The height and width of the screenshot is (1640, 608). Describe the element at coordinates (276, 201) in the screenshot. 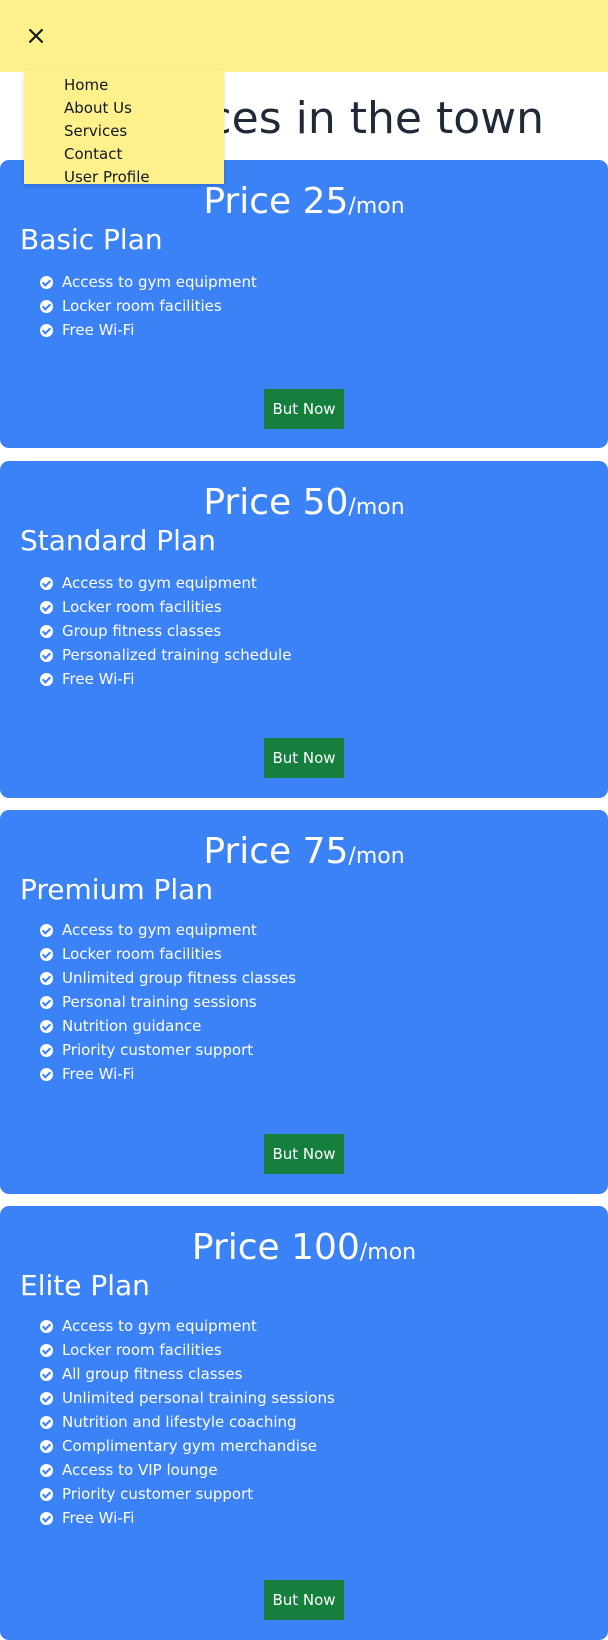

I see `price-amount: Price 25` at that location.